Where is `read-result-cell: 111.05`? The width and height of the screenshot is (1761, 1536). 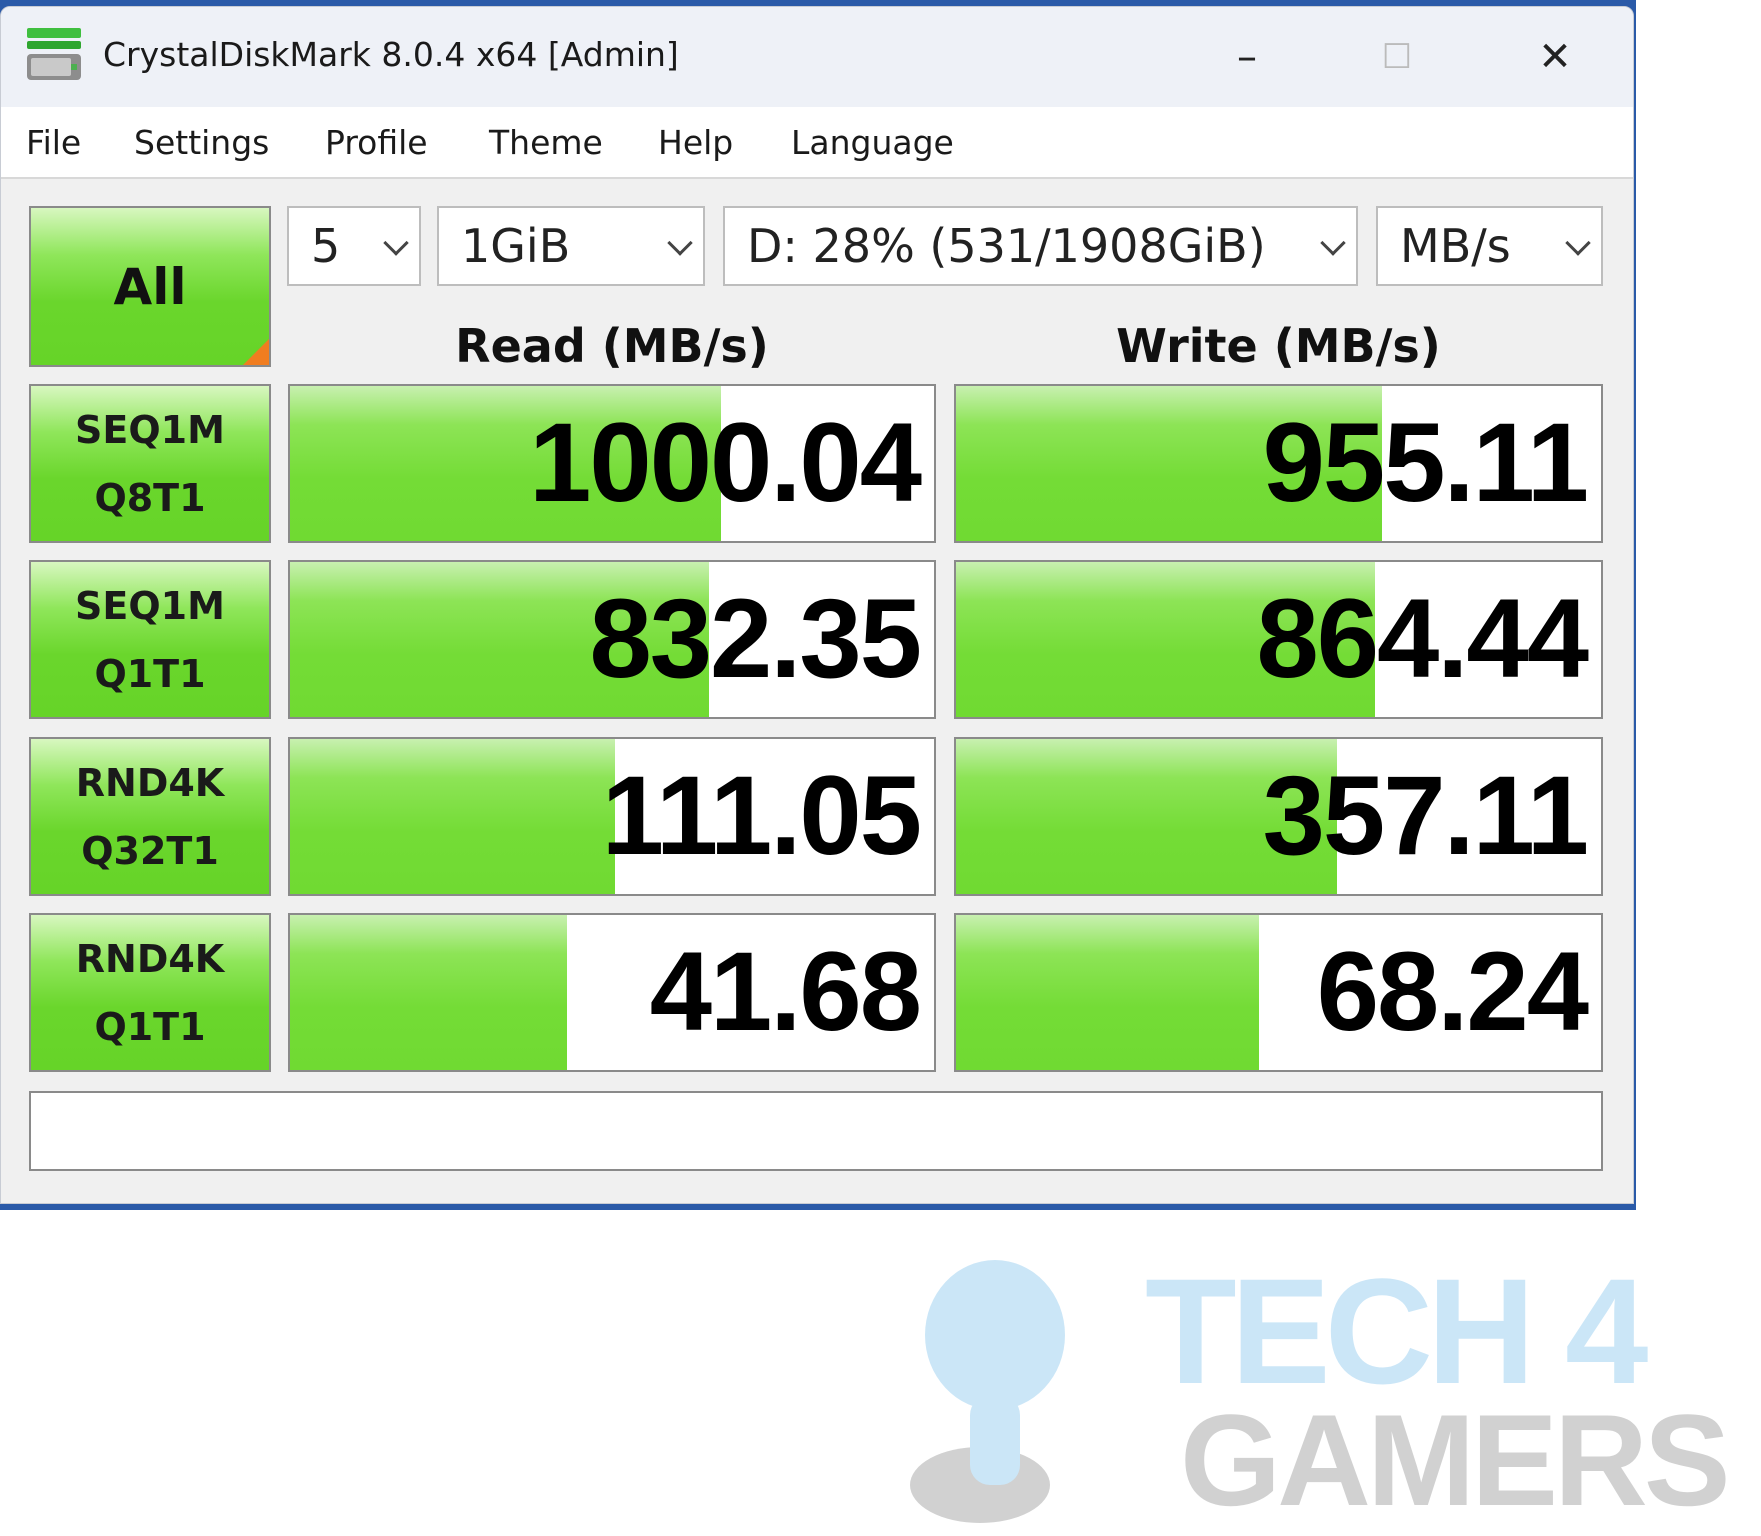 read-result-cell: 111.05 is located at coordinates (612, 816).